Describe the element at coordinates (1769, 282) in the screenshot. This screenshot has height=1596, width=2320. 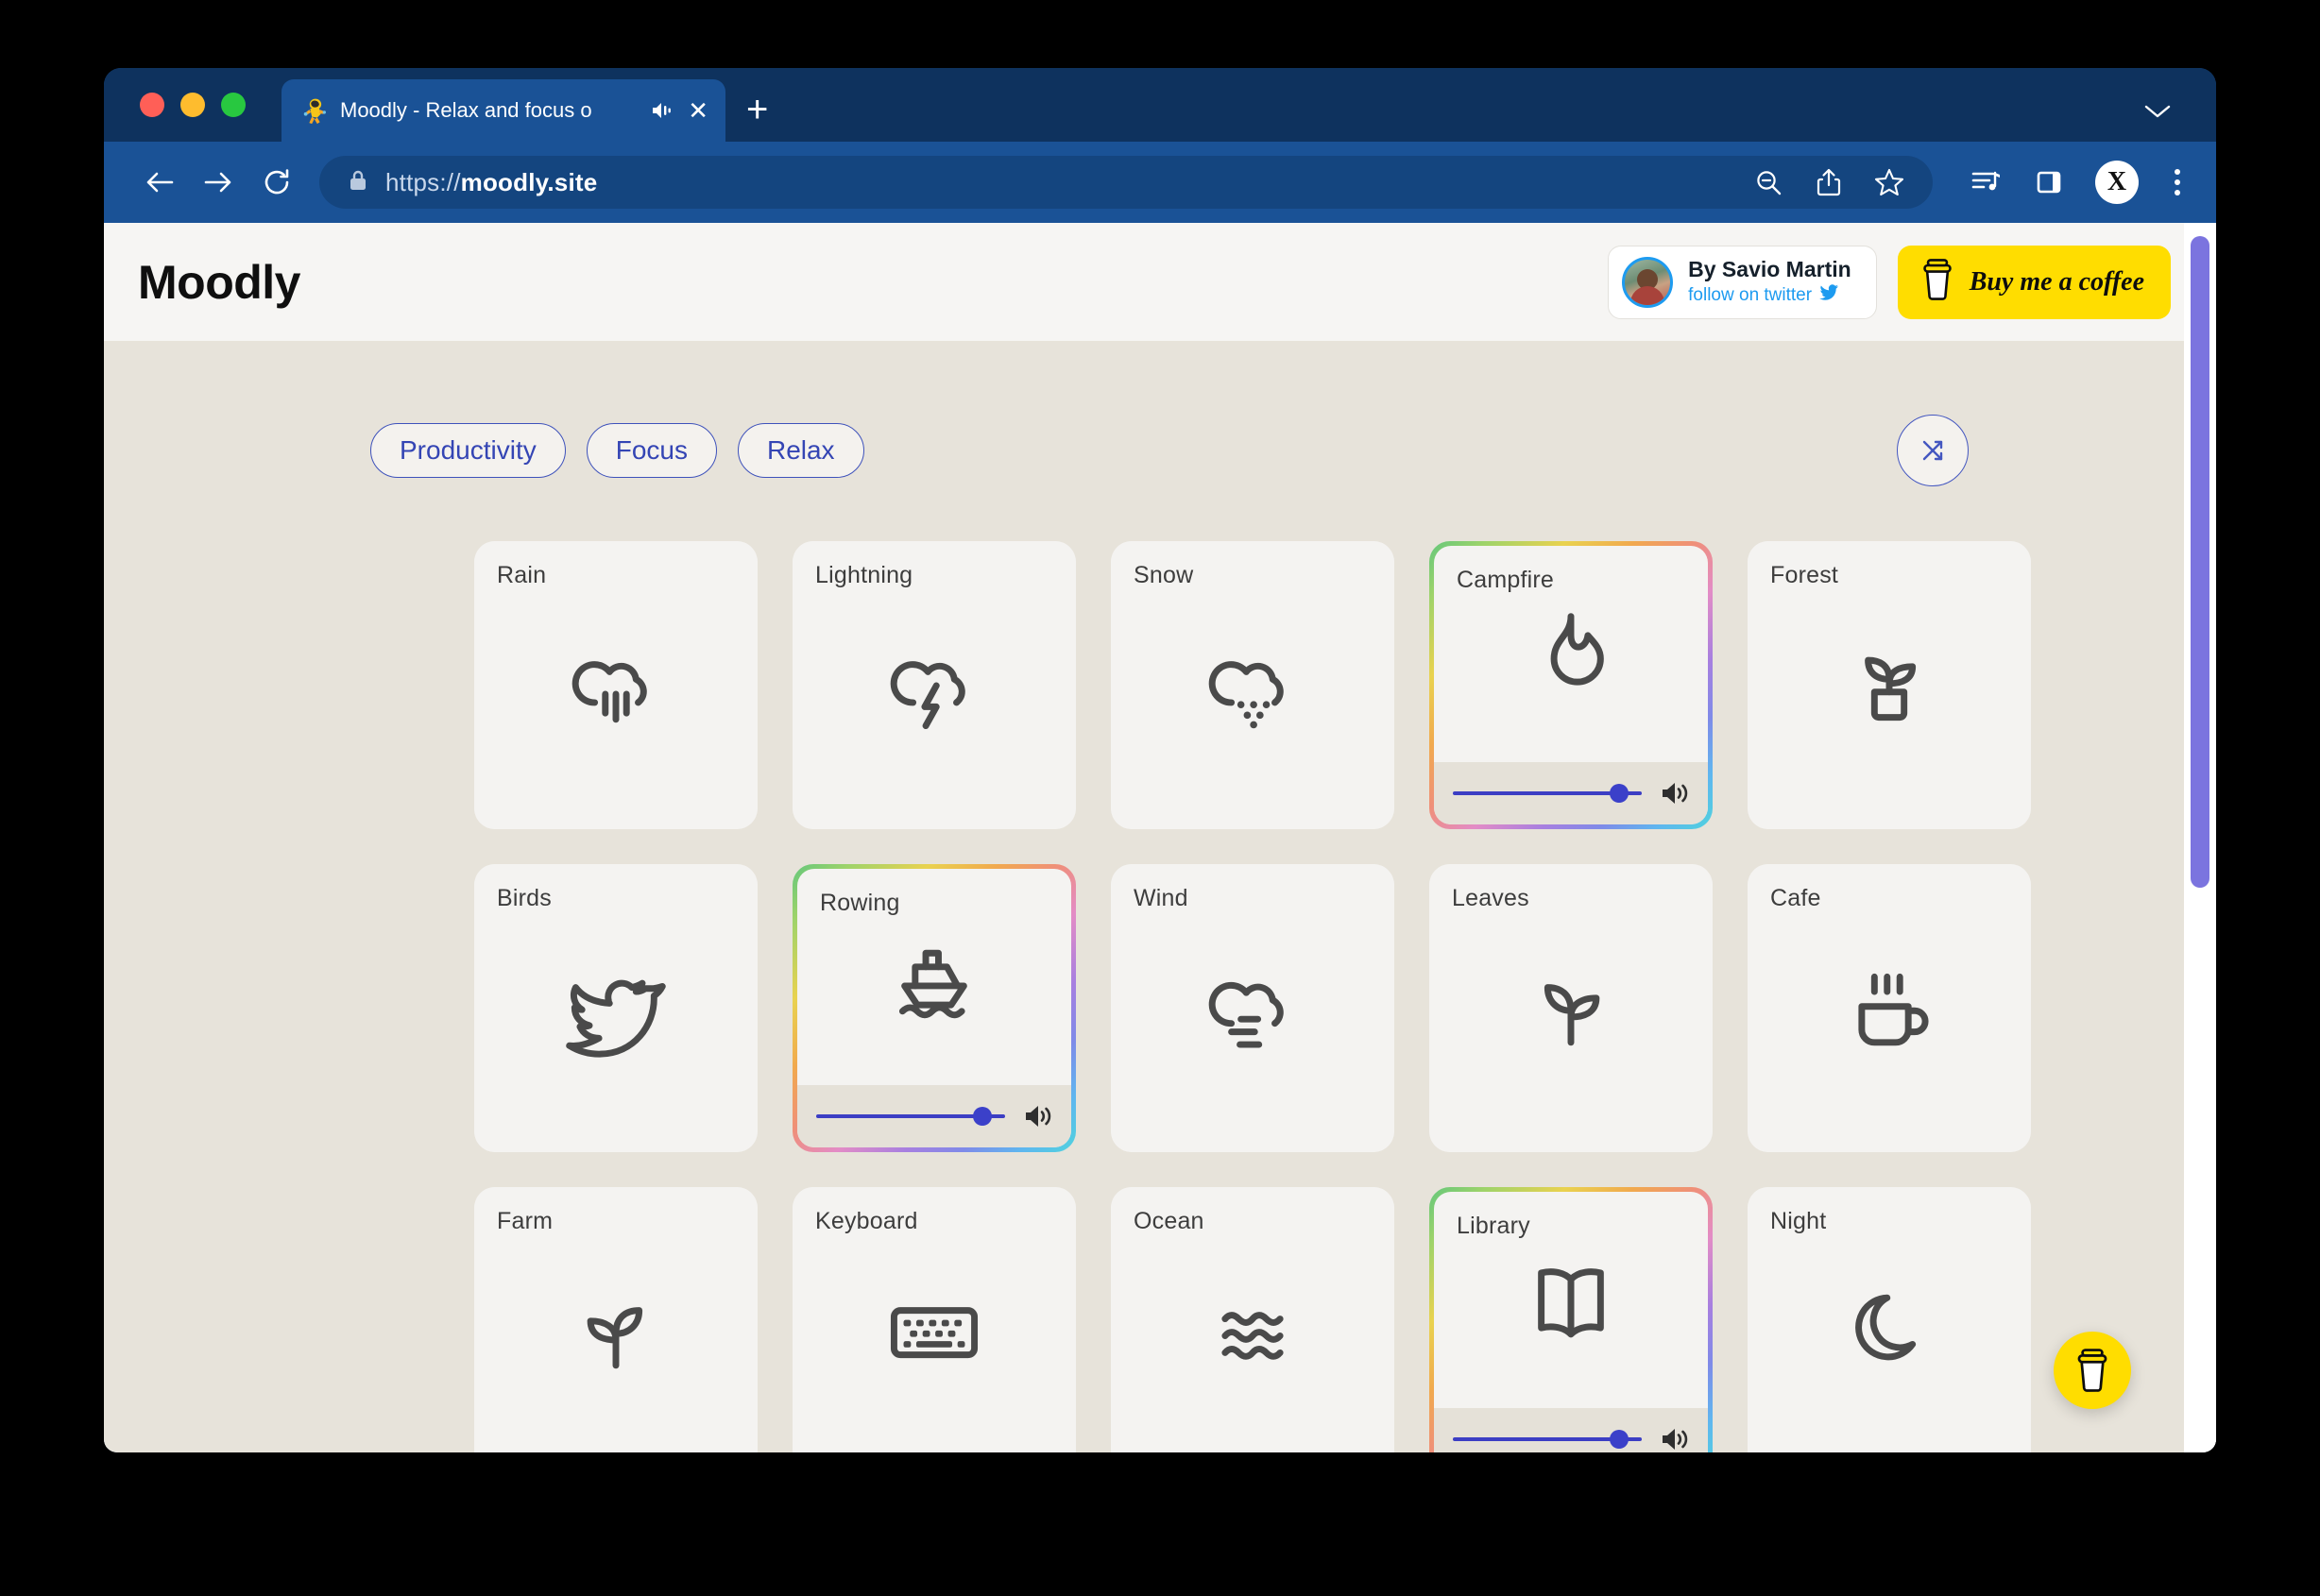
I see `author-text: By Savio Martin follow on twitter` at that location.